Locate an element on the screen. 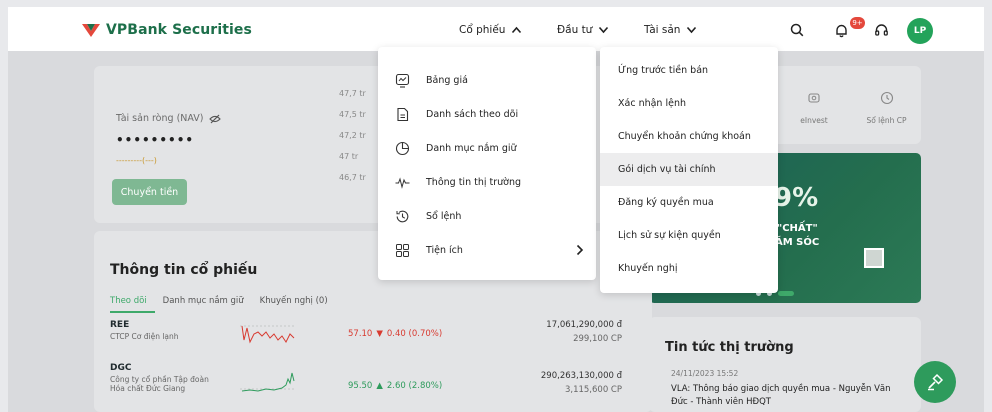 This screenshot has height=412, width=992. menu-item-portfolio: Danh mục nắm giữ is located at coordinates (487, 148).